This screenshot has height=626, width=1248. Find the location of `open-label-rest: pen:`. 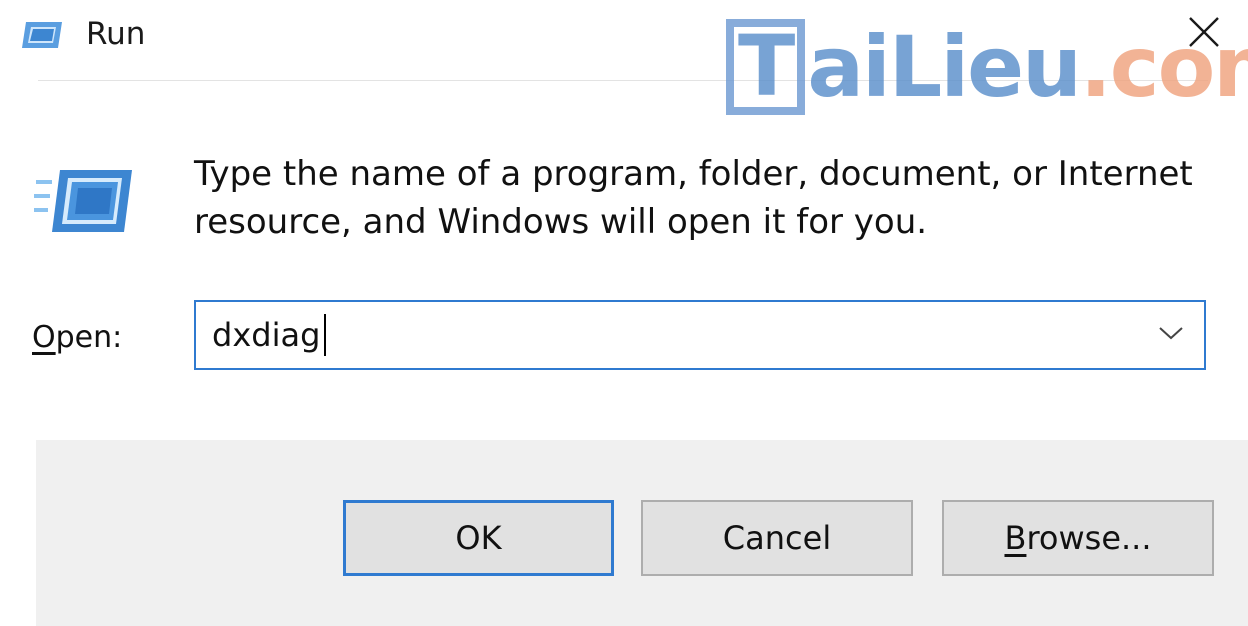

open-label-rest: pen: is located at coordinates (89, 337).